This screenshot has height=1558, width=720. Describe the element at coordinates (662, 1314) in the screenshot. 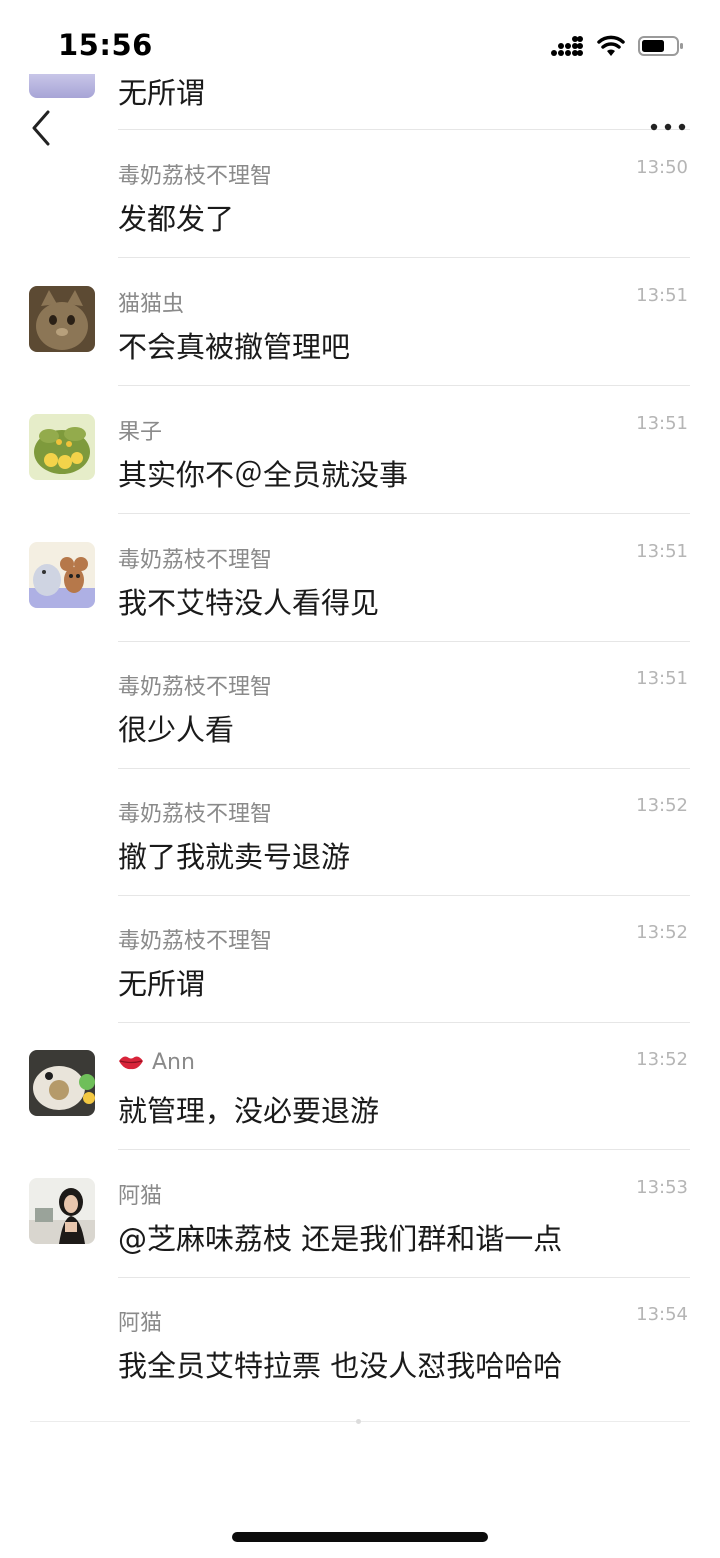

I see `message-time: 13:54` at that location.